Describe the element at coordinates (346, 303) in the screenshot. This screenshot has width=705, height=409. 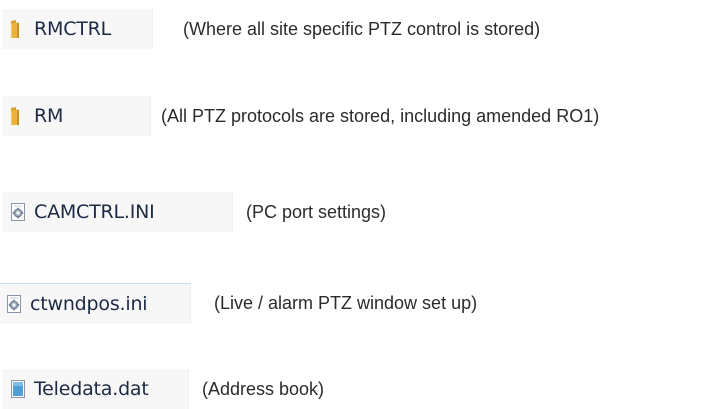
I see `file-description: (Live / alarm PTZ window set up)` at that location.